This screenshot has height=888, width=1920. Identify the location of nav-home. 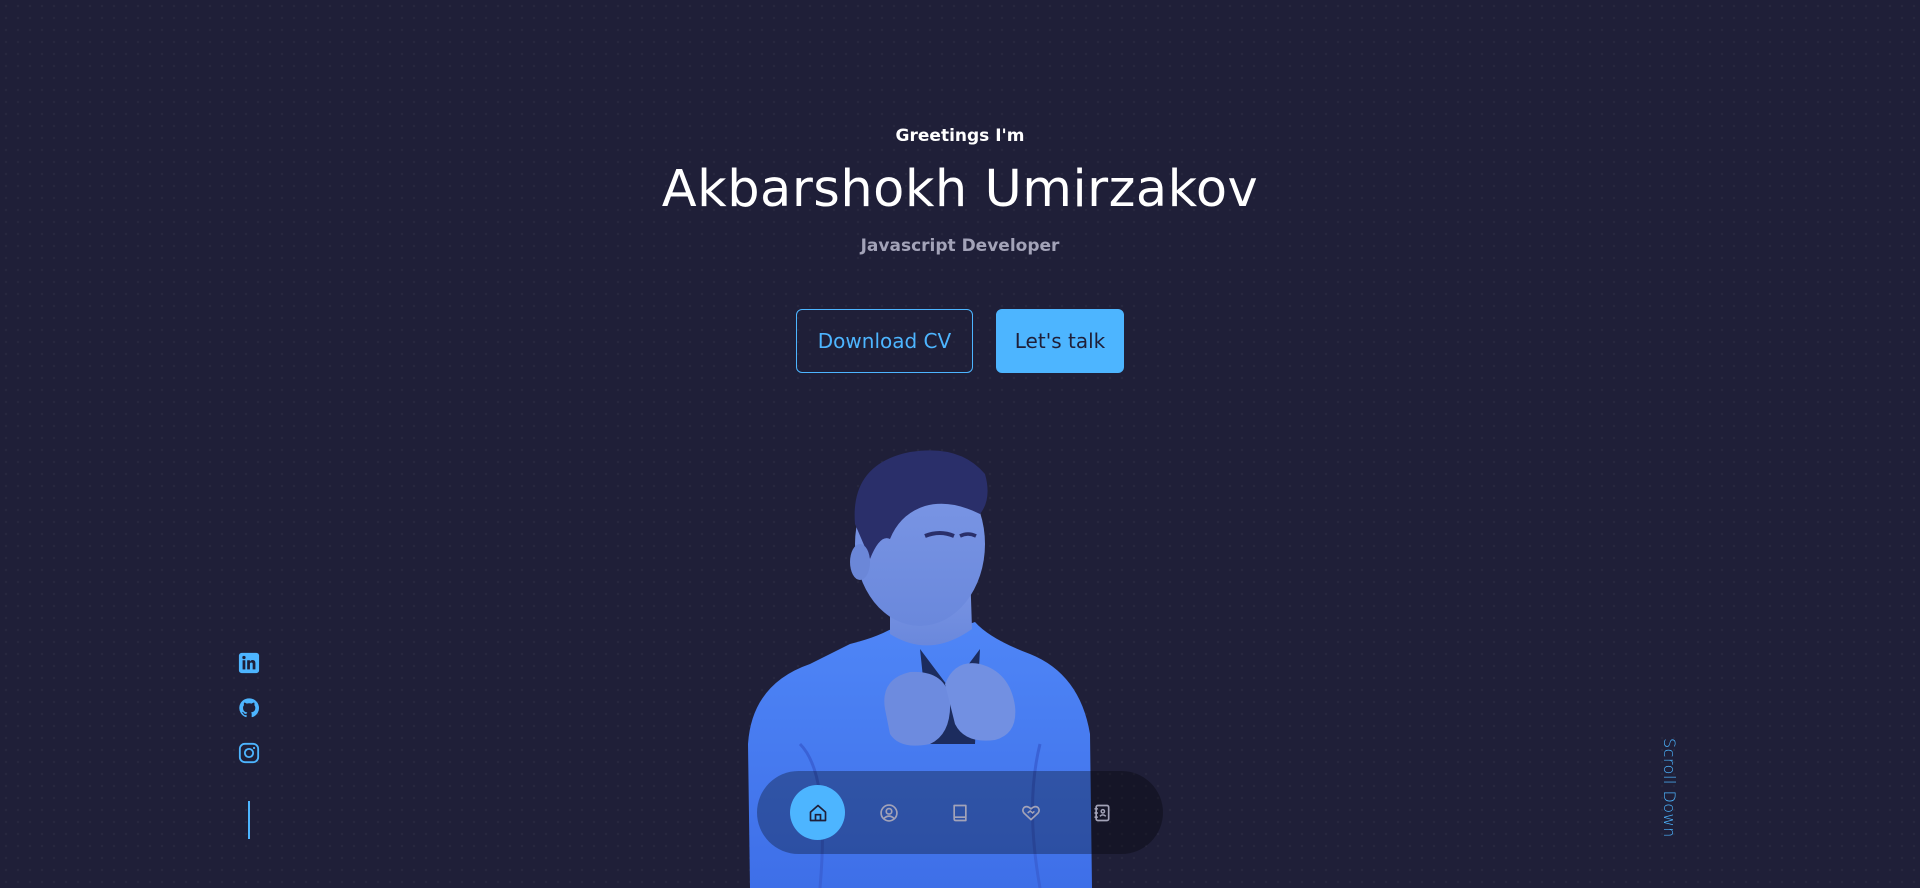
(817, 812).